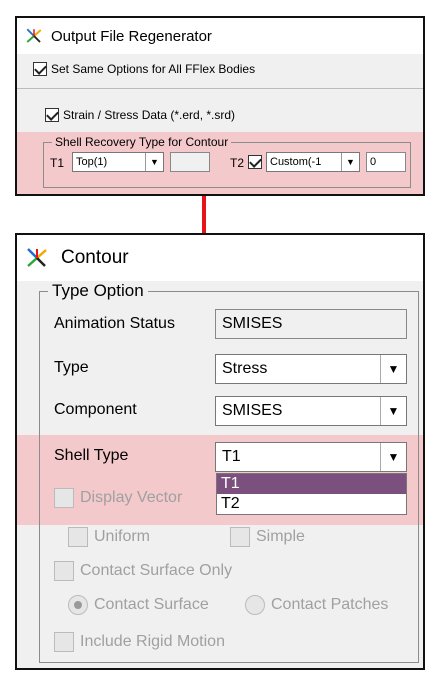 The image size is (437, 681). I want to click on display-vector-label: Display Vector, so click(131, 497).